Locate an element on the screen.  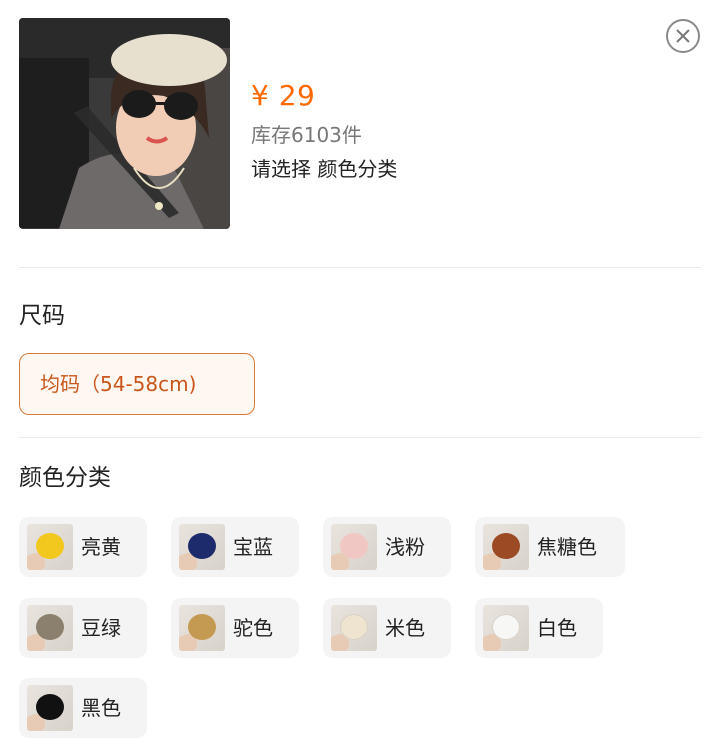
color-option-yellow: 亮黄 is located at coordinates (83, 547).